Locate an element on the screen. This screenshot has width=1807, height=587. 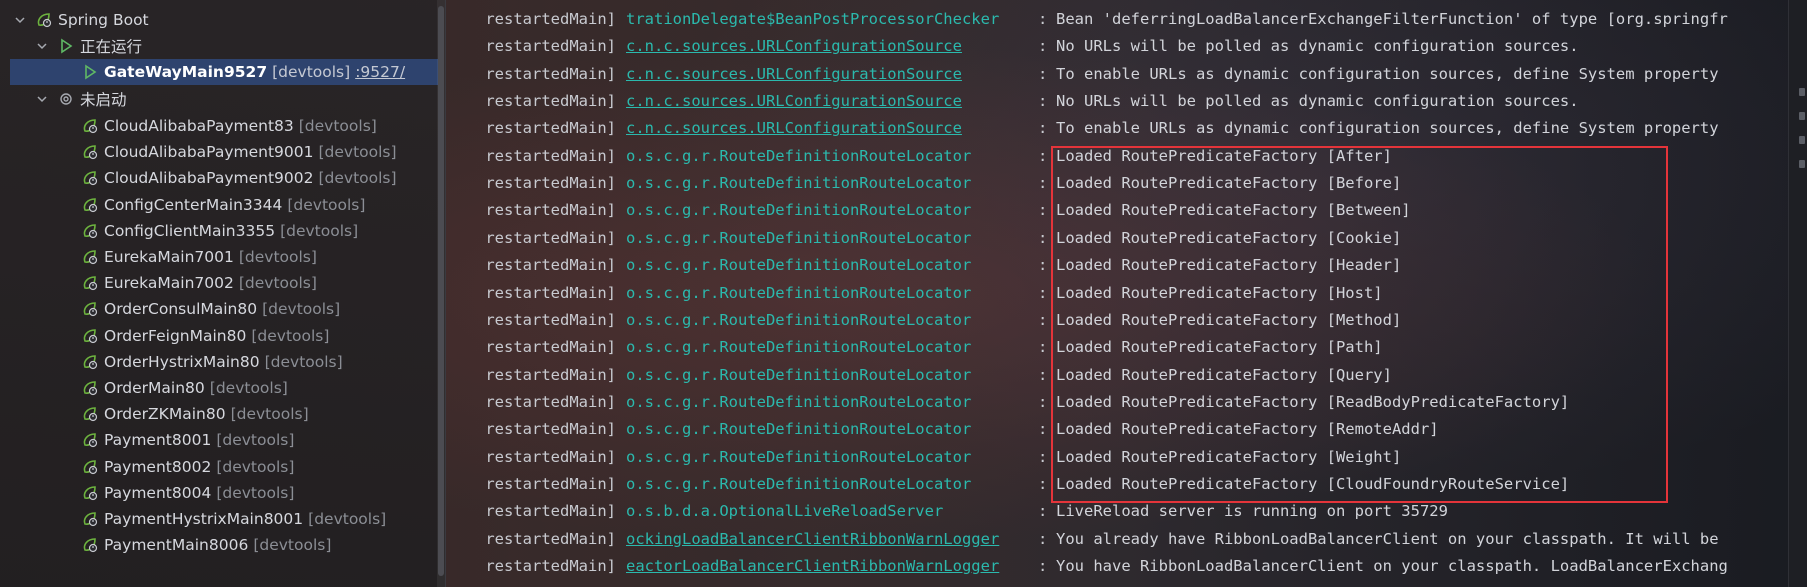
tree-scrollbar is located at coordinates (441, 293).